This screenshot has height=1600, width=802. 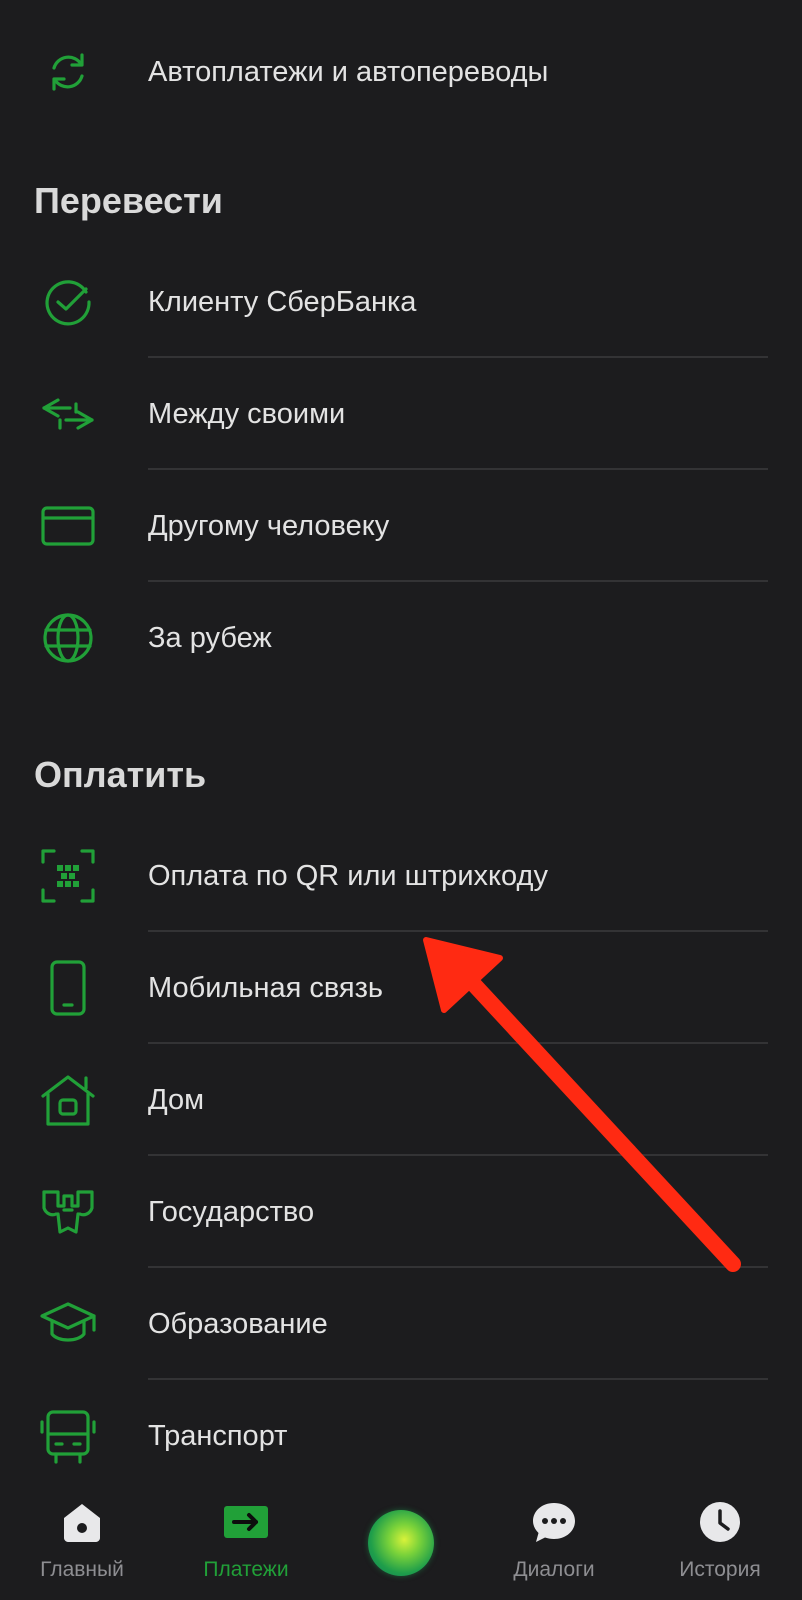 What do you see at coordinates (68, 72) in the screenshot?
I see `refresh-icon` at bounding box center [68, 72].